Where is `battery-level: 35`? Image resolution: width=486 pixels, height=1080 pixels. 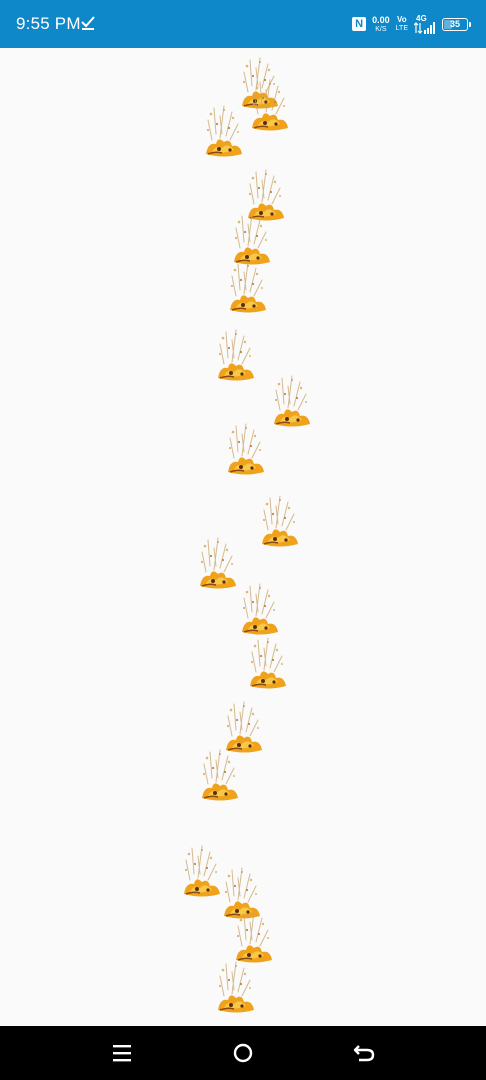
battery-level: 35 is located at coordinates (454, 24).